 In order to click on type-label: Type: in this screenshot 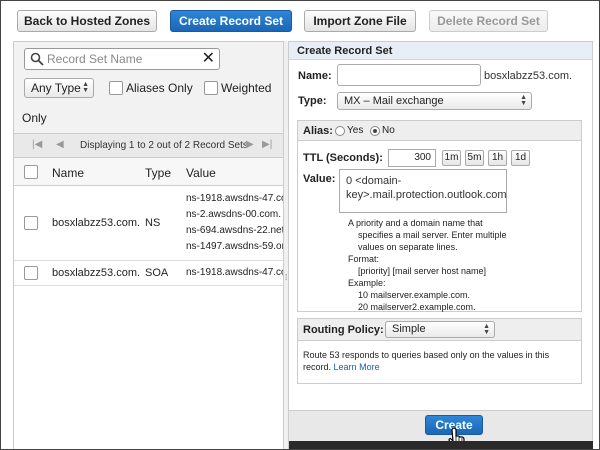, I will do `click(312, 101)`.